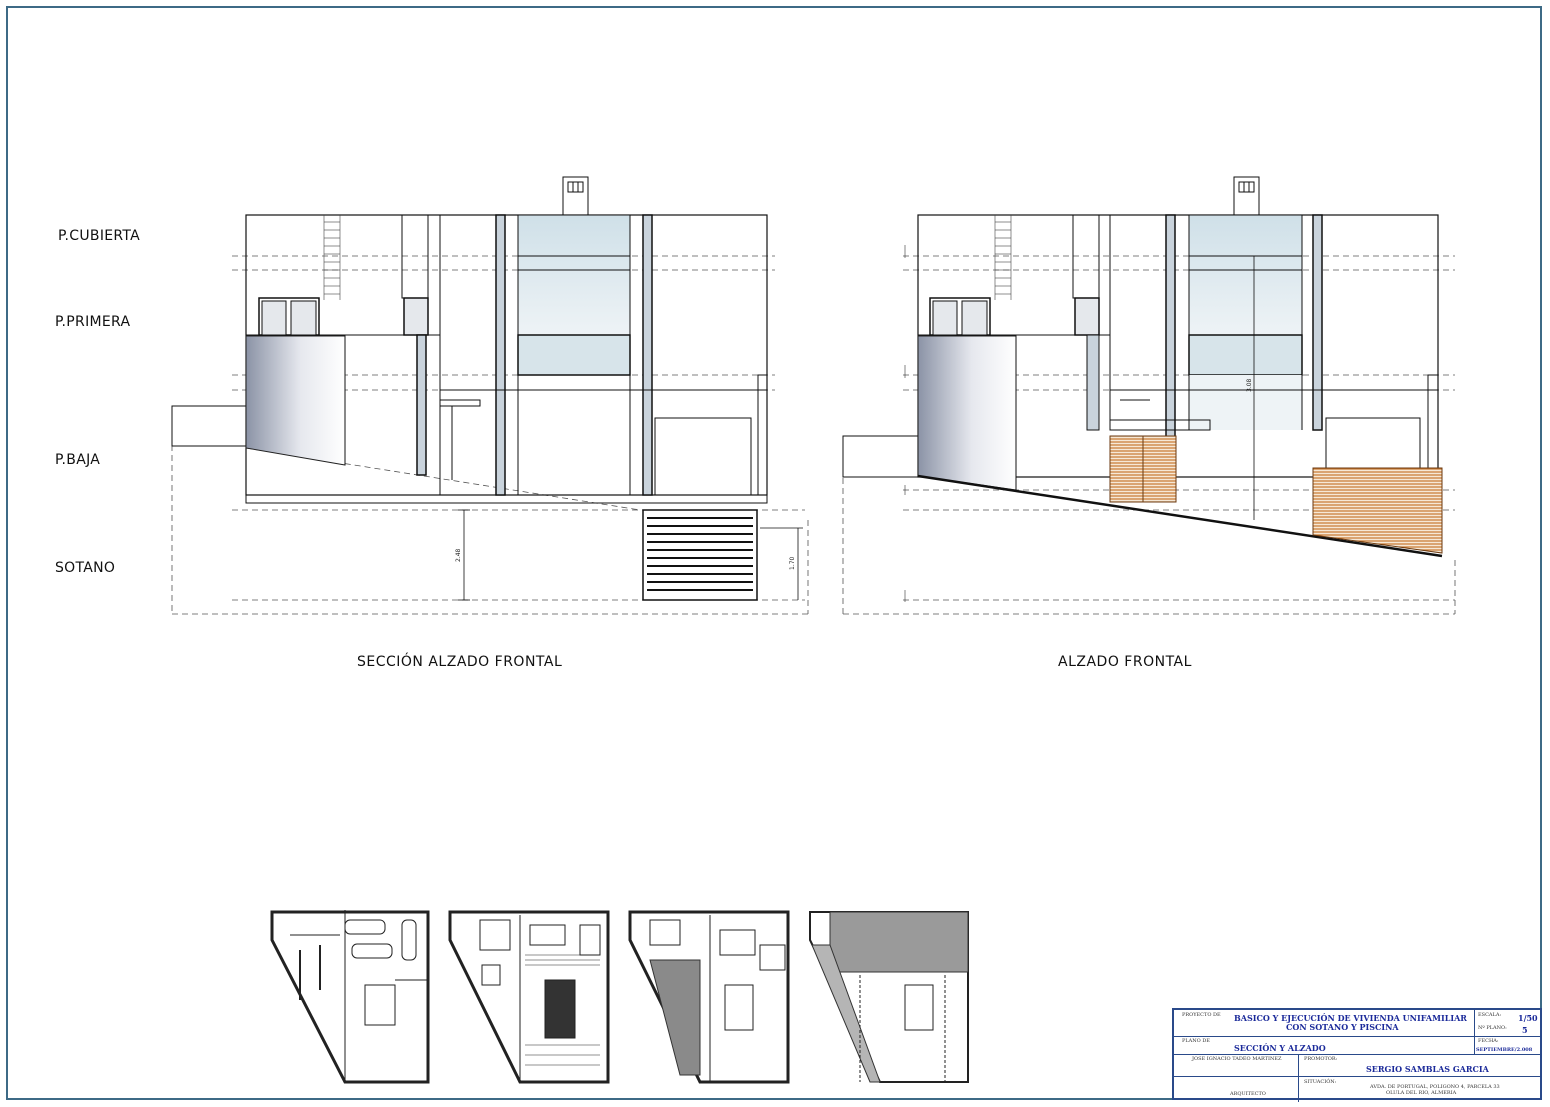  I want to click on floor-plan-ground, so click(529, 997).